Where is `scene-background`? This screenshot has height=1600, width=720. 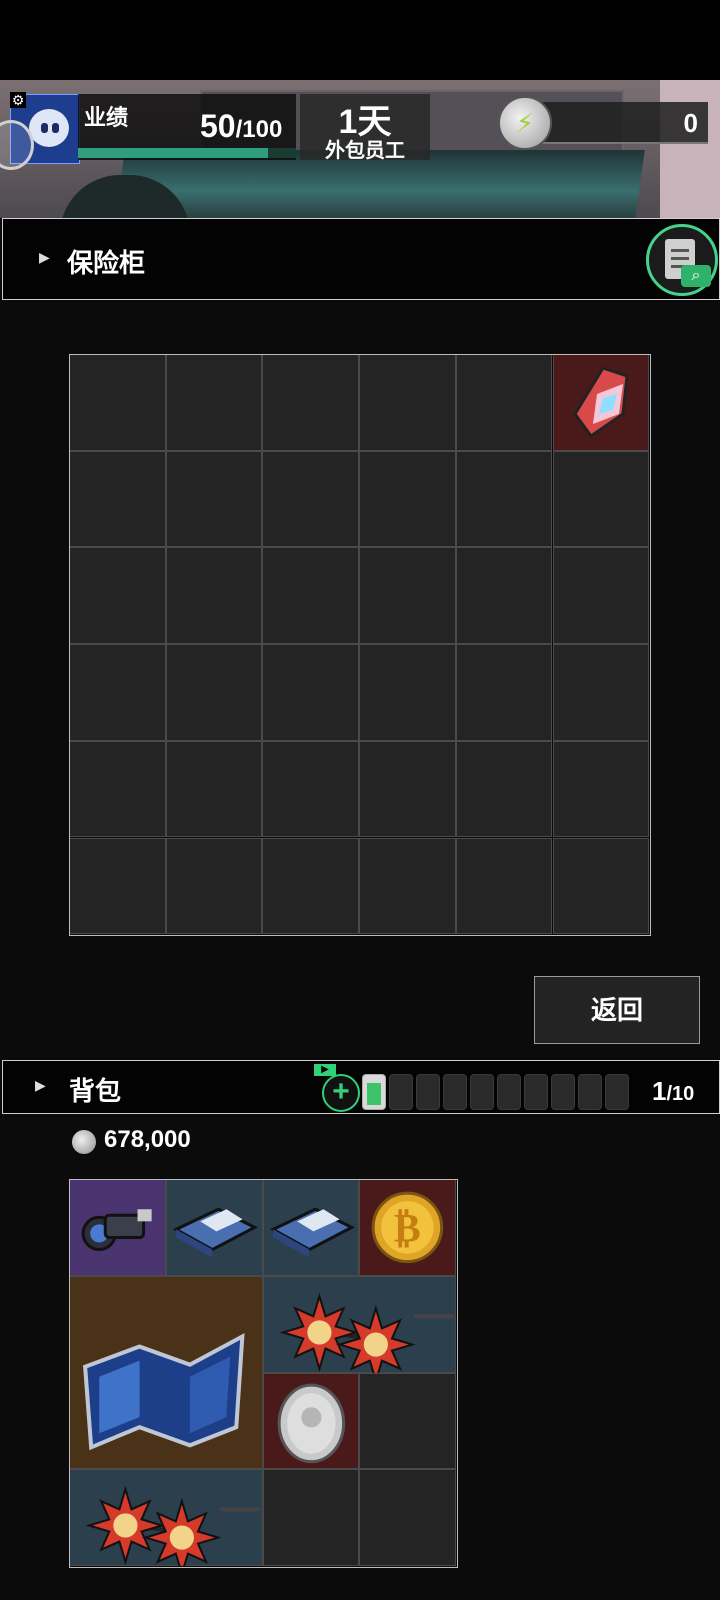 scene-background is located at coordinates (690, 149).